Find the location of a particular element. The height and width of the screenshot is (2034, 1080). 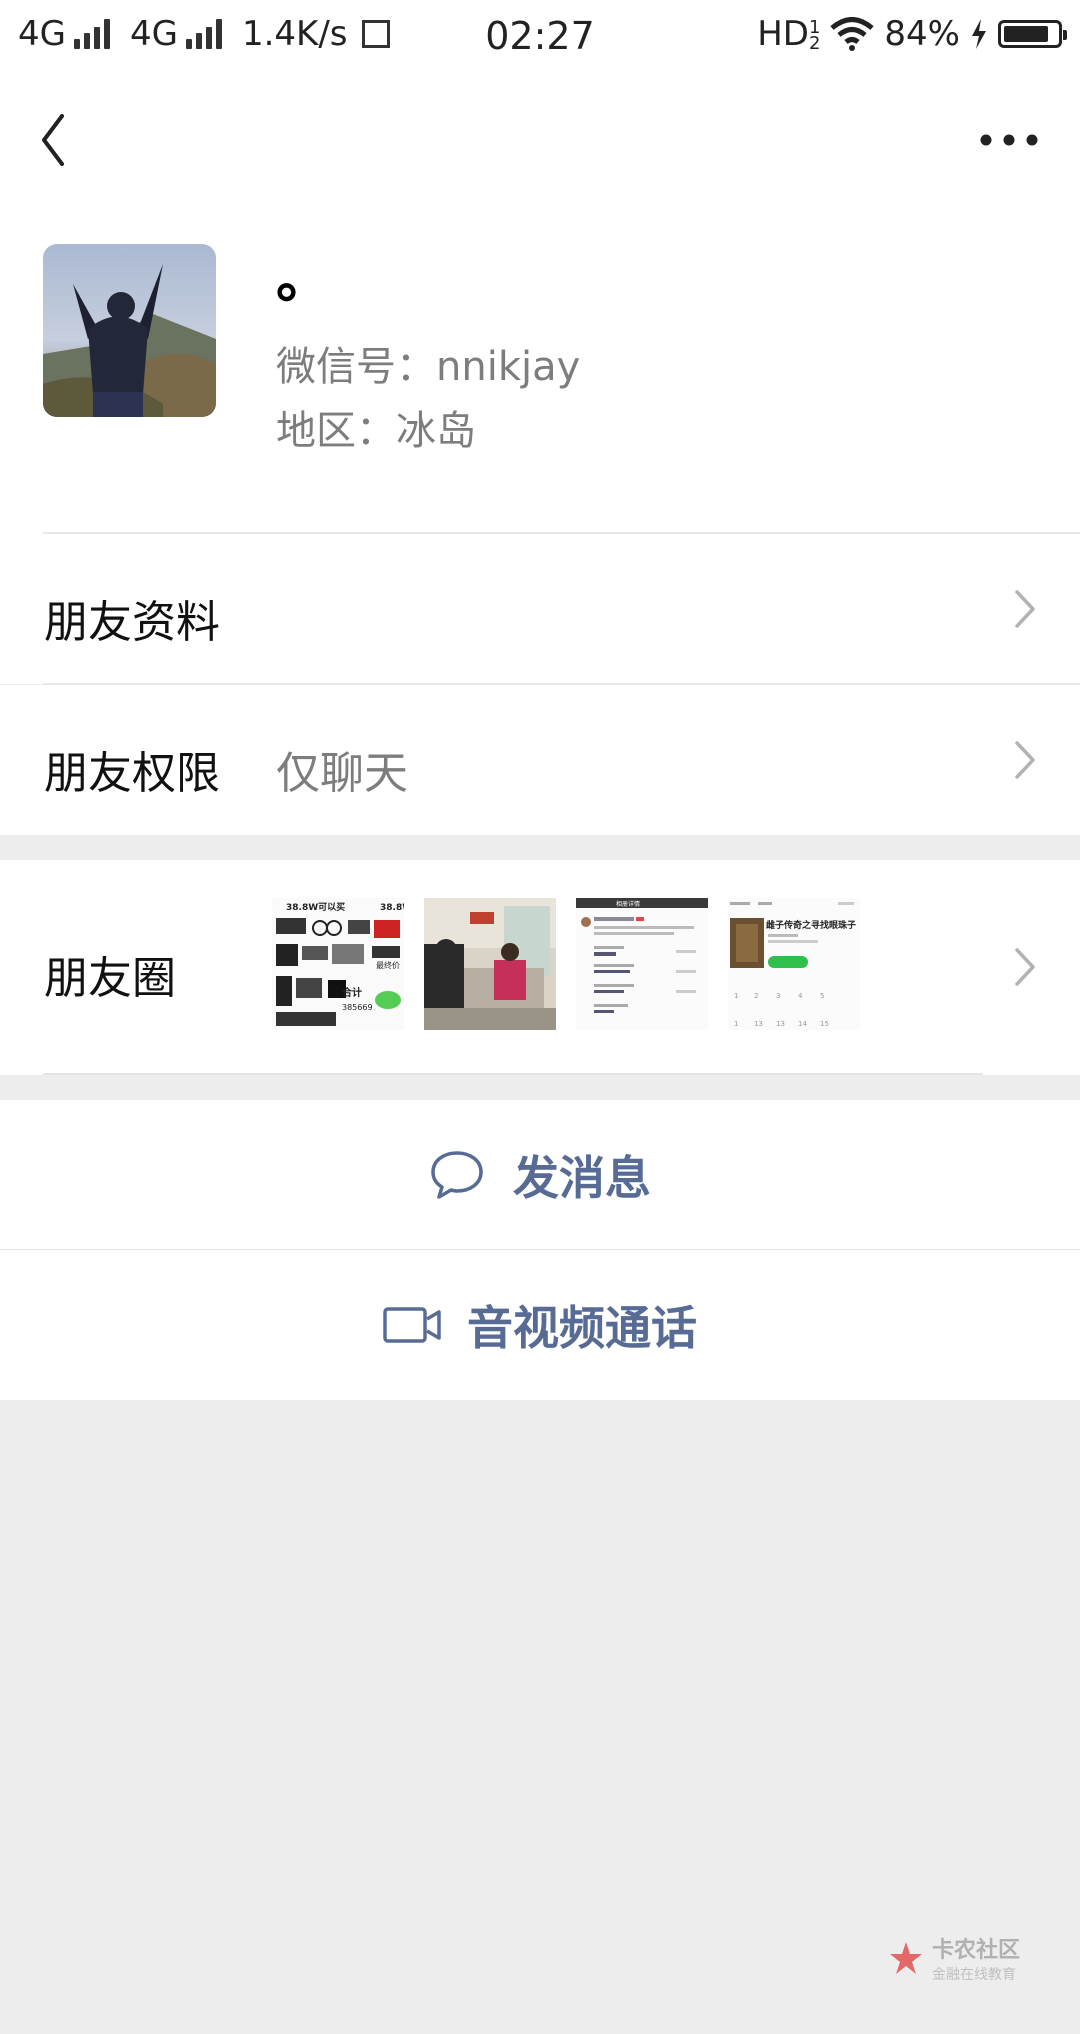

thumb-1-caption2: 38.8W is located at coordinates (392, 908).